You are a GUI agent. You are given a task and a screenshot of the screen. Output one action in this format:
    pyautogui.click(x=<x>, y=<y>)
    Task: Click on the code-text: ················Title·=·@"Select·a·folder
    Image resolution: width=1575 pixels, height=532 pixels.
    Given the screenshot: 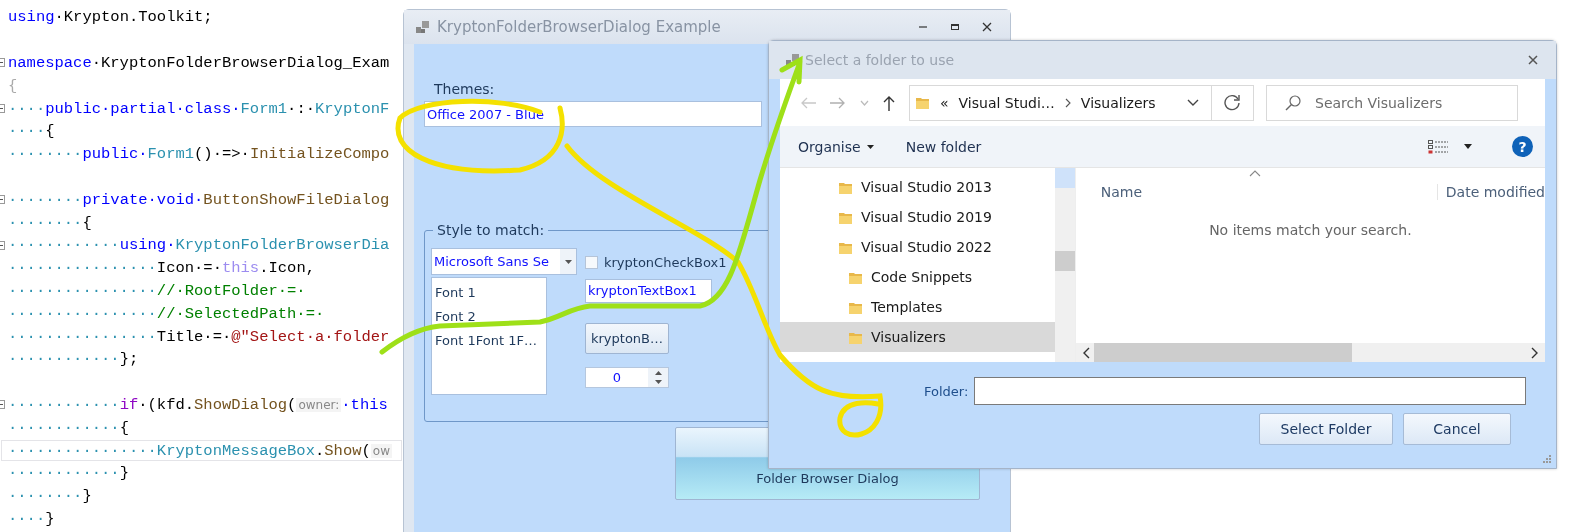 What is the action you would take?
    pyautogui.click(x=199, y=336)
    